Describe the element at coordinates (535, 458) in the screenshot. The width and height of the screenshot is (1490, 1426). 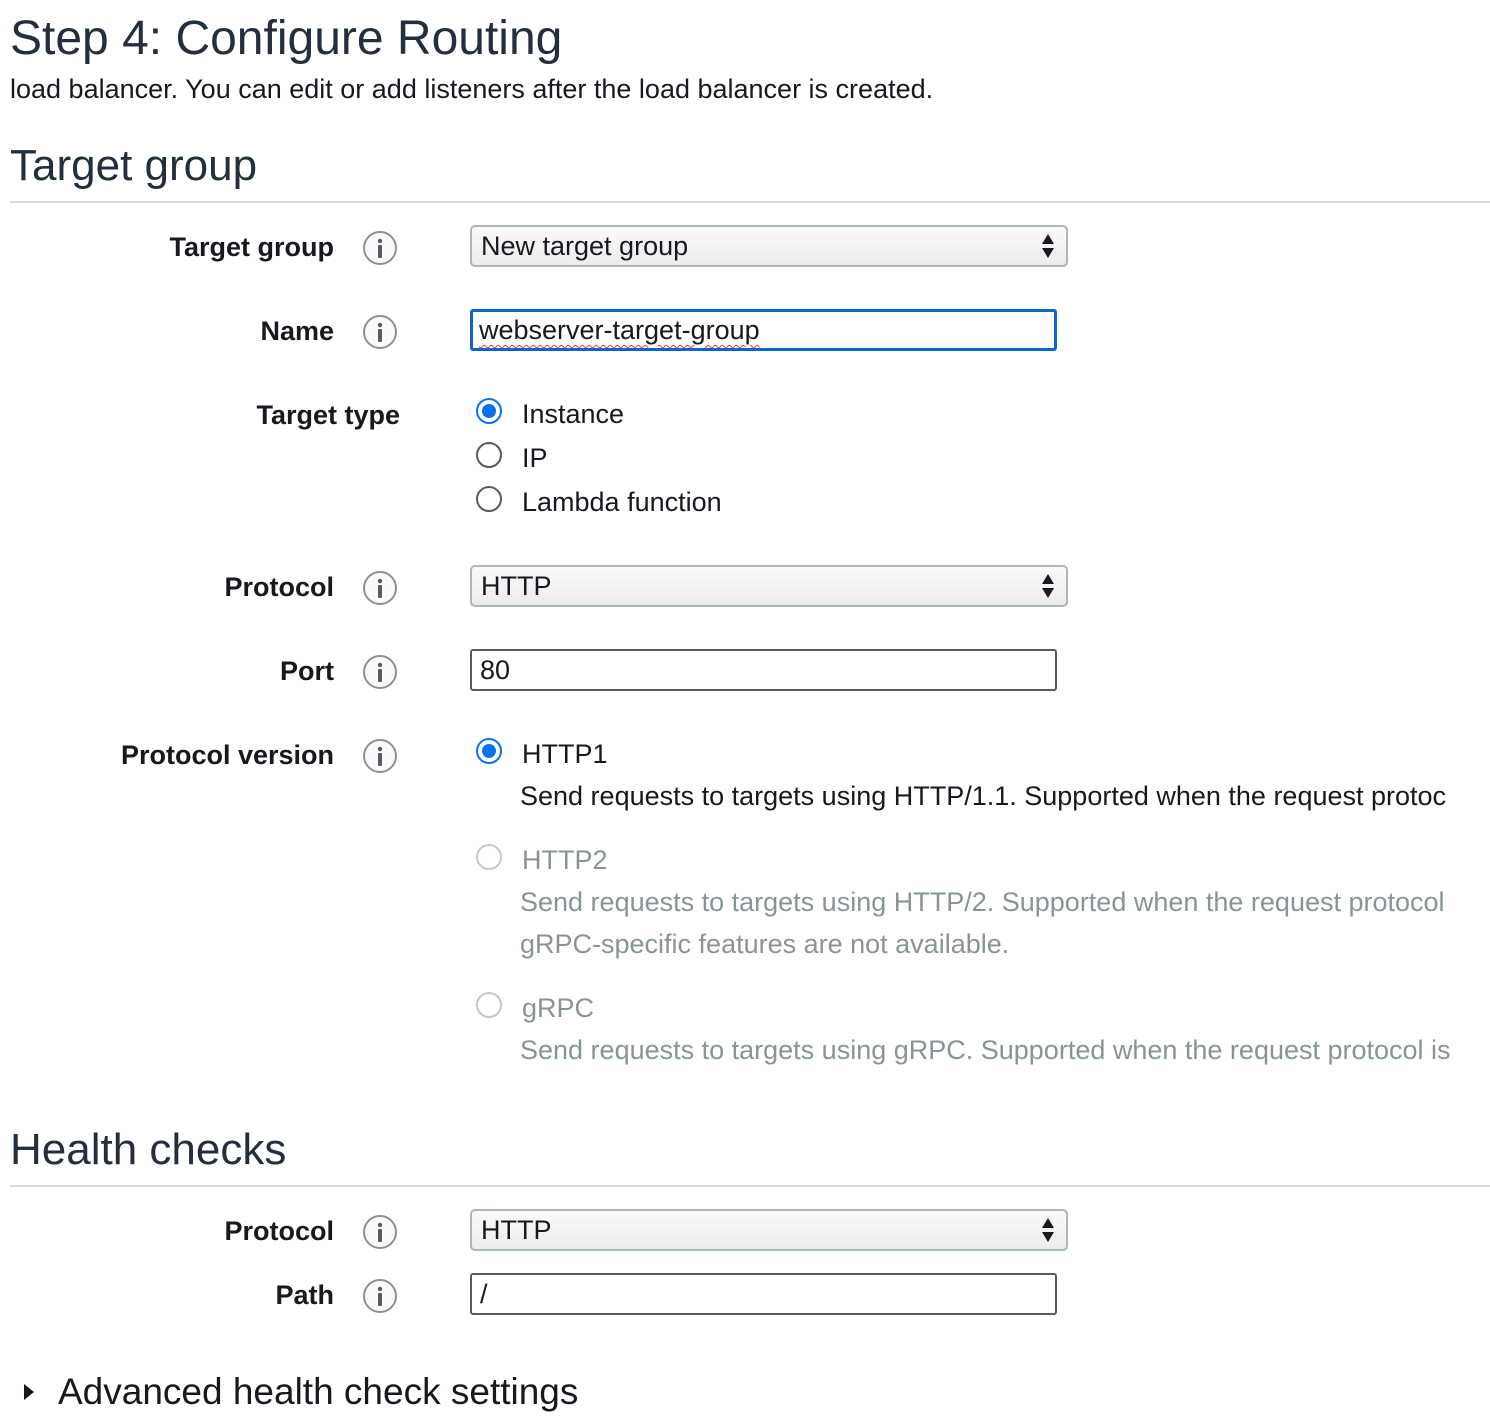
I see `target-type-ip-label: IP` at that location.